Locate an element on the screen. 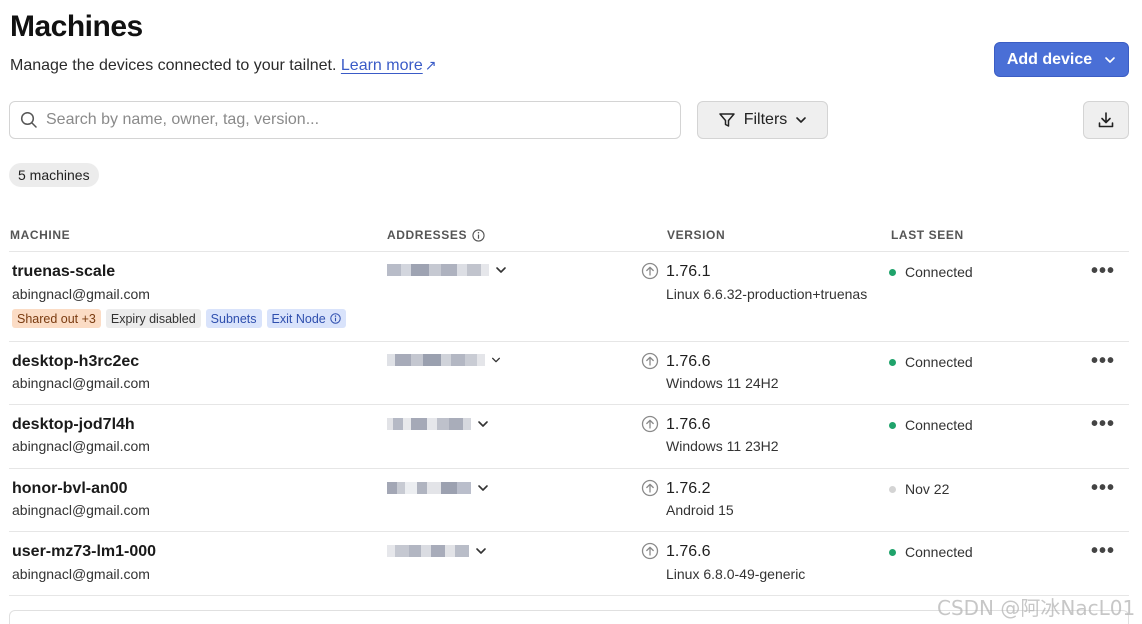  machine-name: desktop-h3rc2ec is located at coordinates (75, 362).